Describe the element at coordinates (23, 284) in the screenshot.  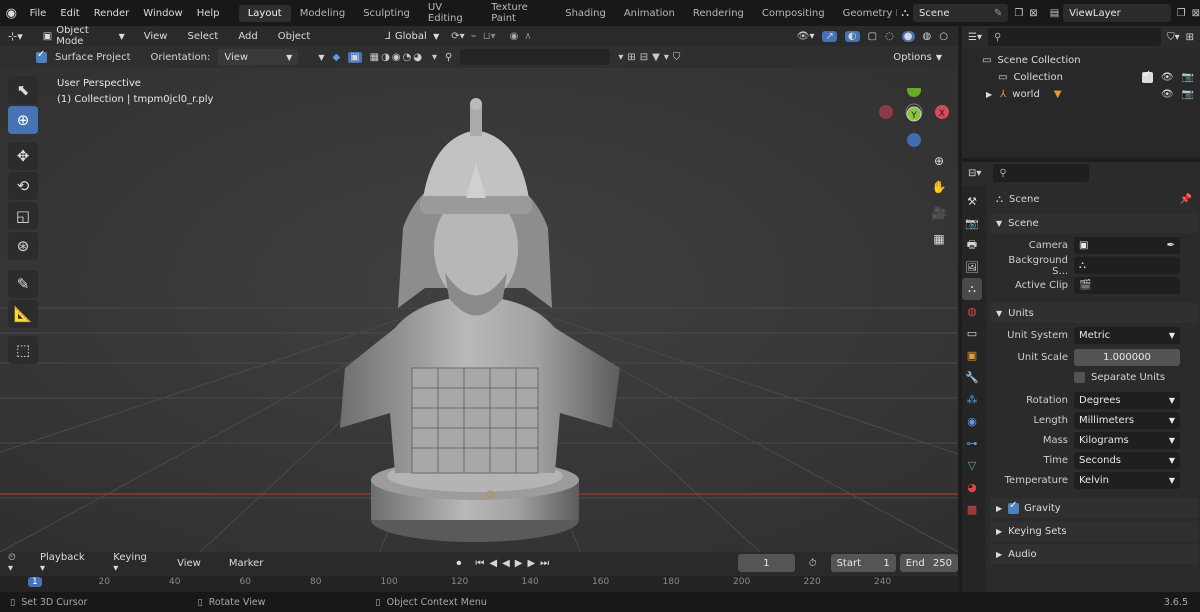
I see `annotate-tool-icon: ✎` at that location.